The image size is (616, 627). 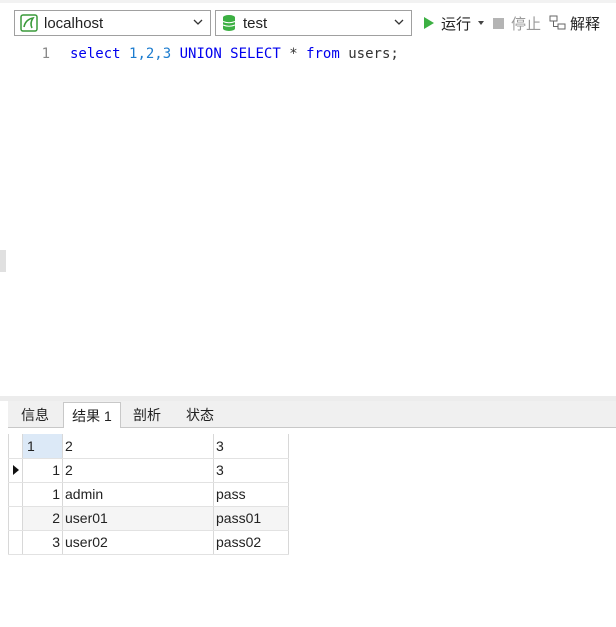 I want to click on table-row: 2 user01 pass01, so click(x=148, y=518).